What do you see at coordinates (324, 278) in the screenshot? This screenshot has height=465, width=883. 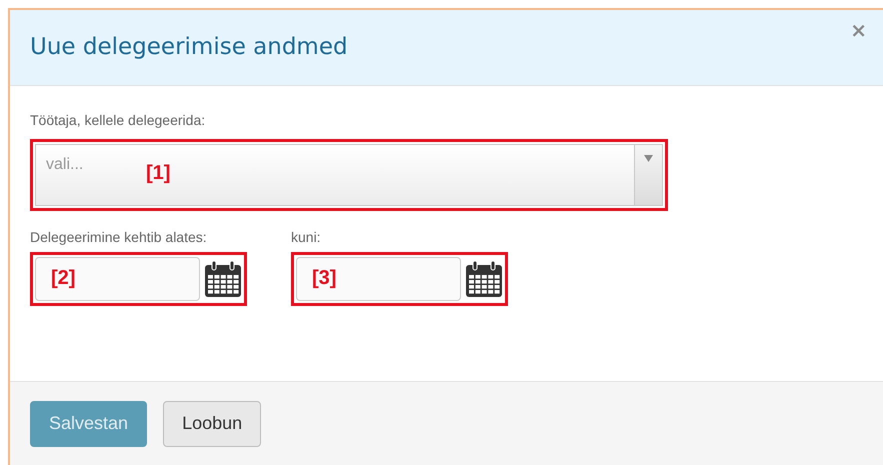 I see `callout-label: [3]` at bounding box center [324, 278].